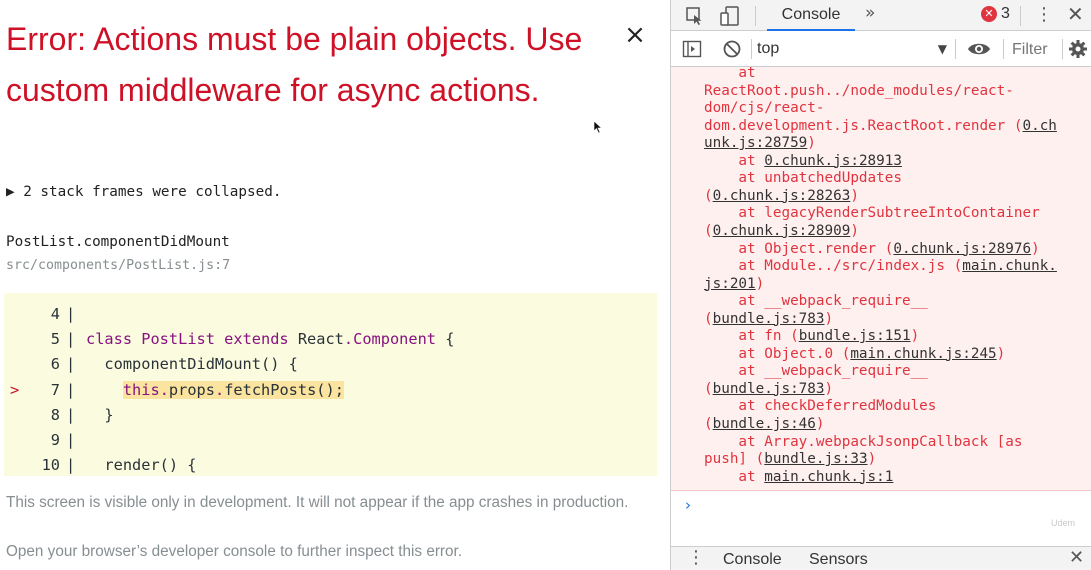  I want to click on execution-context-value: top, so click(768, 48).